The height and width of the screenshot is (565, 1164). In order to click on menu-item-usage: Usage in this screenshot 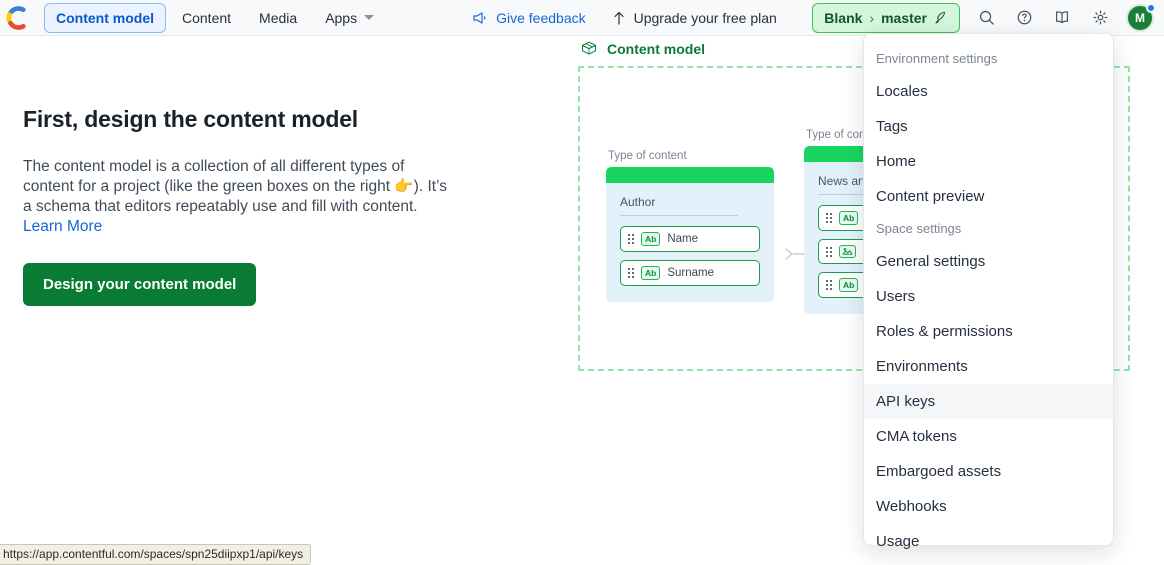, I will do `click(988, 541)`.